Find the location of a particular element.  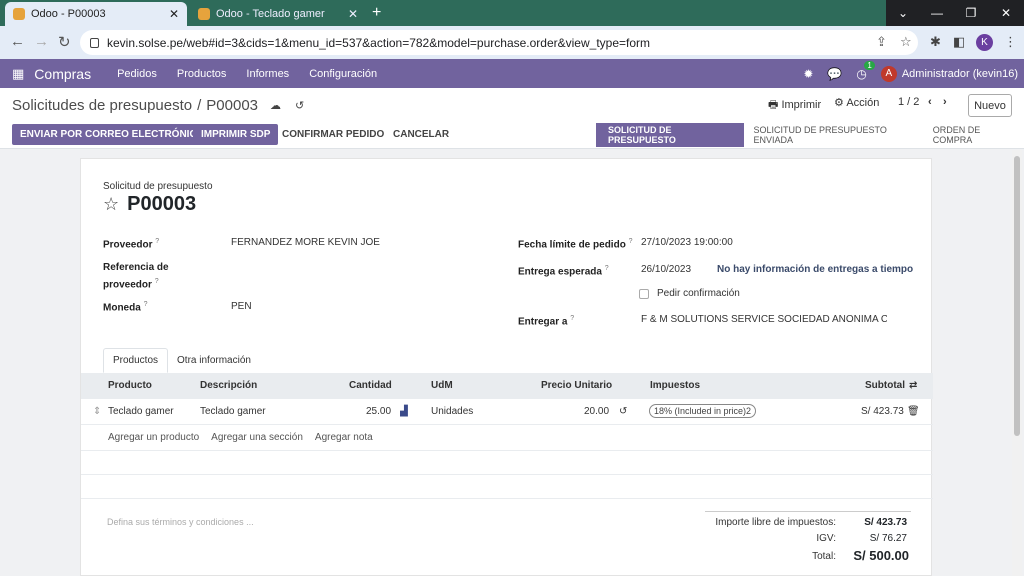

menu-pedidos: Pedidos is located at coordinates (137, 74).